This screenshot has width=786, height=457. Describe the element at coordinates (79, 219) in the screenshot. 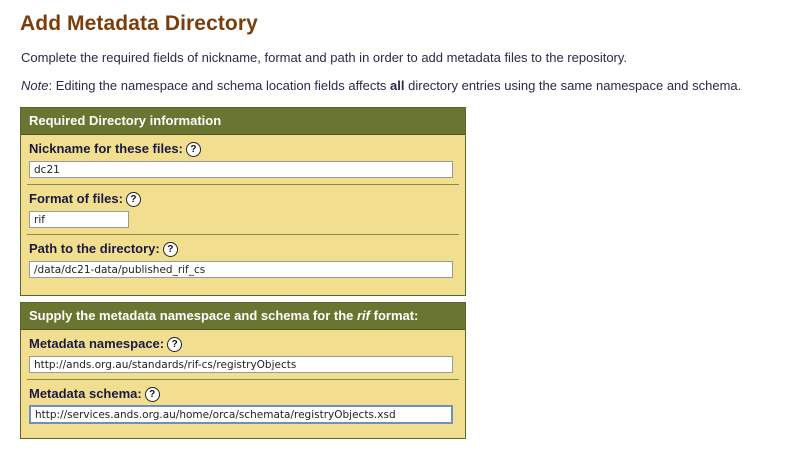

I see `format-input` at that location.